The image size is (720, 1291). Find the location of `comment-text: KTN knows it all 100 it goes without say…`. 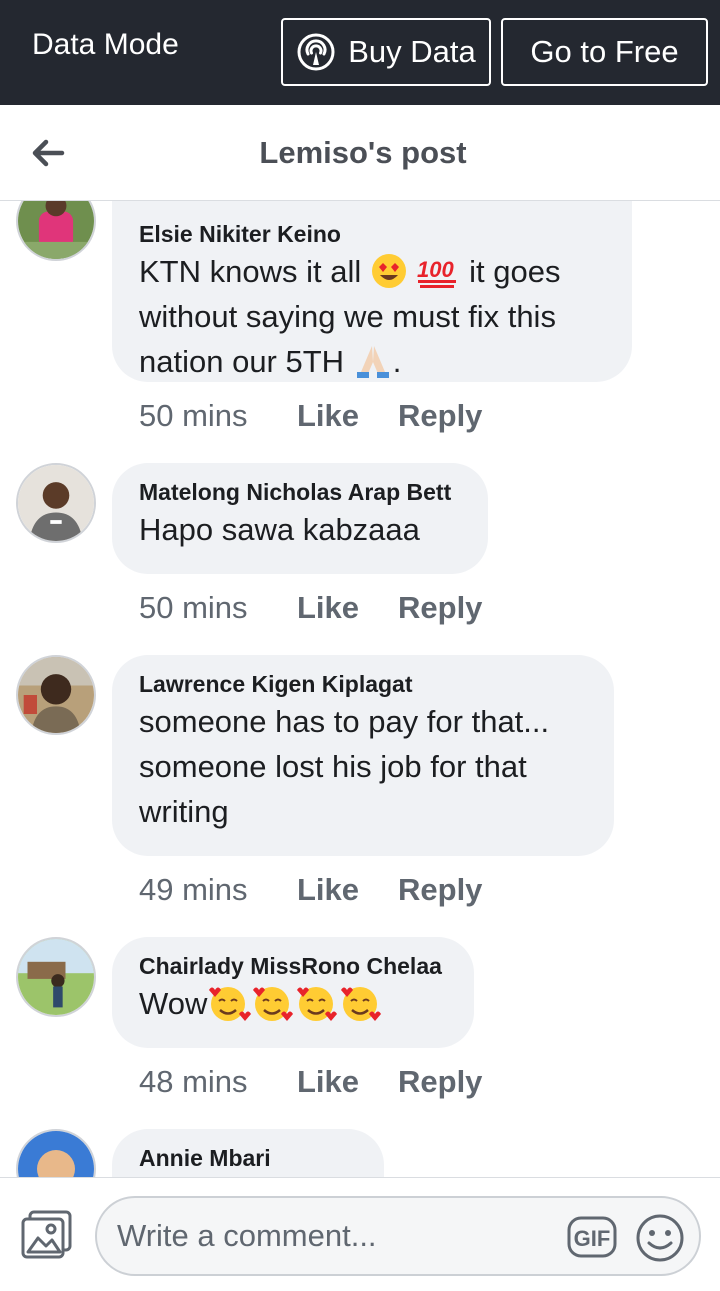

comment-text: KTN knows it all 100 it goes without say… is located at coordinates (372, 316).